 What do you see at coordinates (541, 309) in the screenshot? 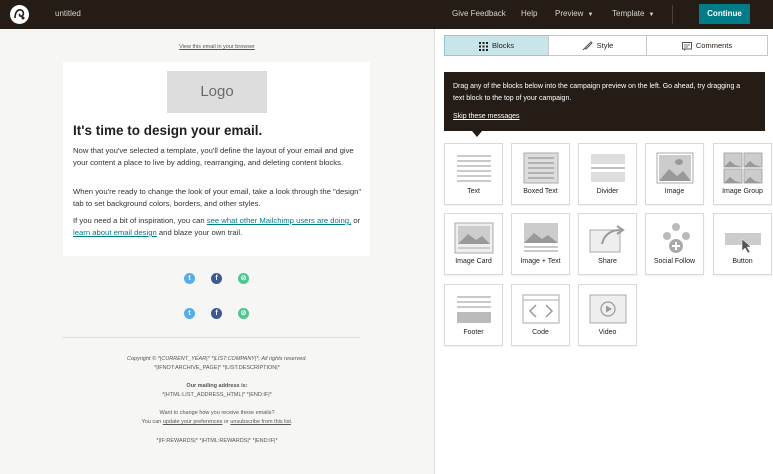
I see `code-icon` at bounding box center [541, 309].